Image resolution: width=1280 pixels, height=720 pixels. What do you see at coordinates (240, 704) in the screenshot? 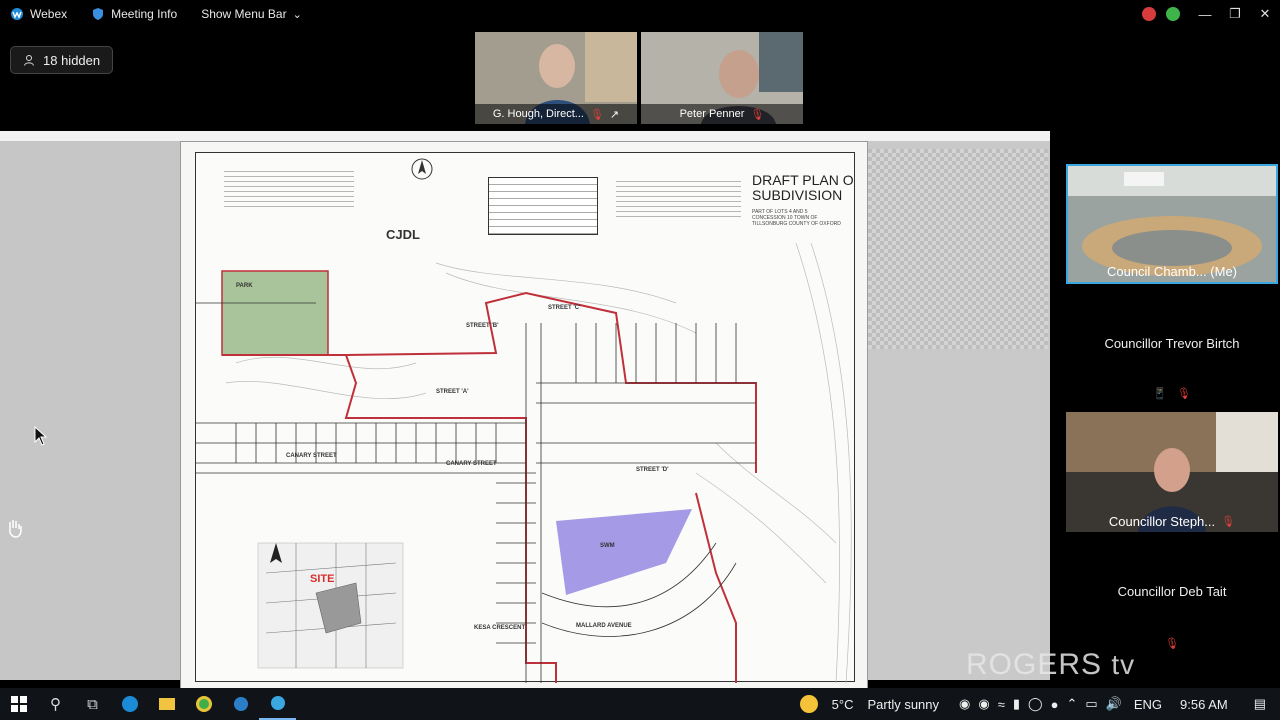
I see `webex-taskbar-icon` at bounding box center [240, 704].